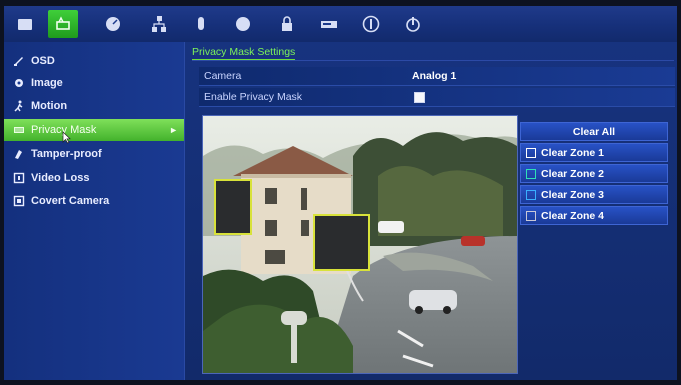  Describe the element at coordinates (573, 152) in the screenshot. I see `clear-zone-1-label: Clear Zone 1` at that location.